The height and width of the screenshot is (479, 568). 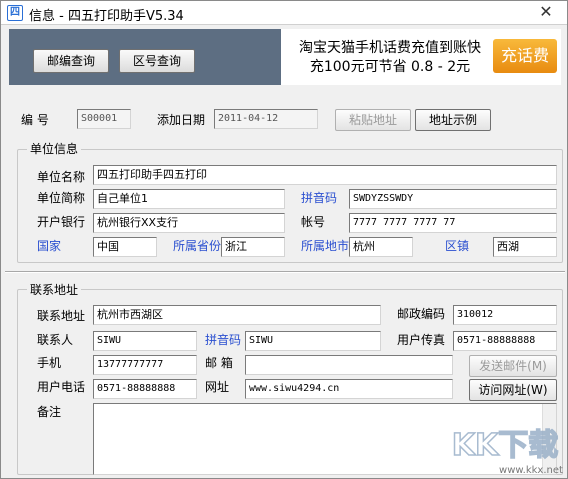 What do you see at coordinates (421, 314) in the screenshot?
I see `postcode-label: 邮政编码` at bounding box center [421, 314].